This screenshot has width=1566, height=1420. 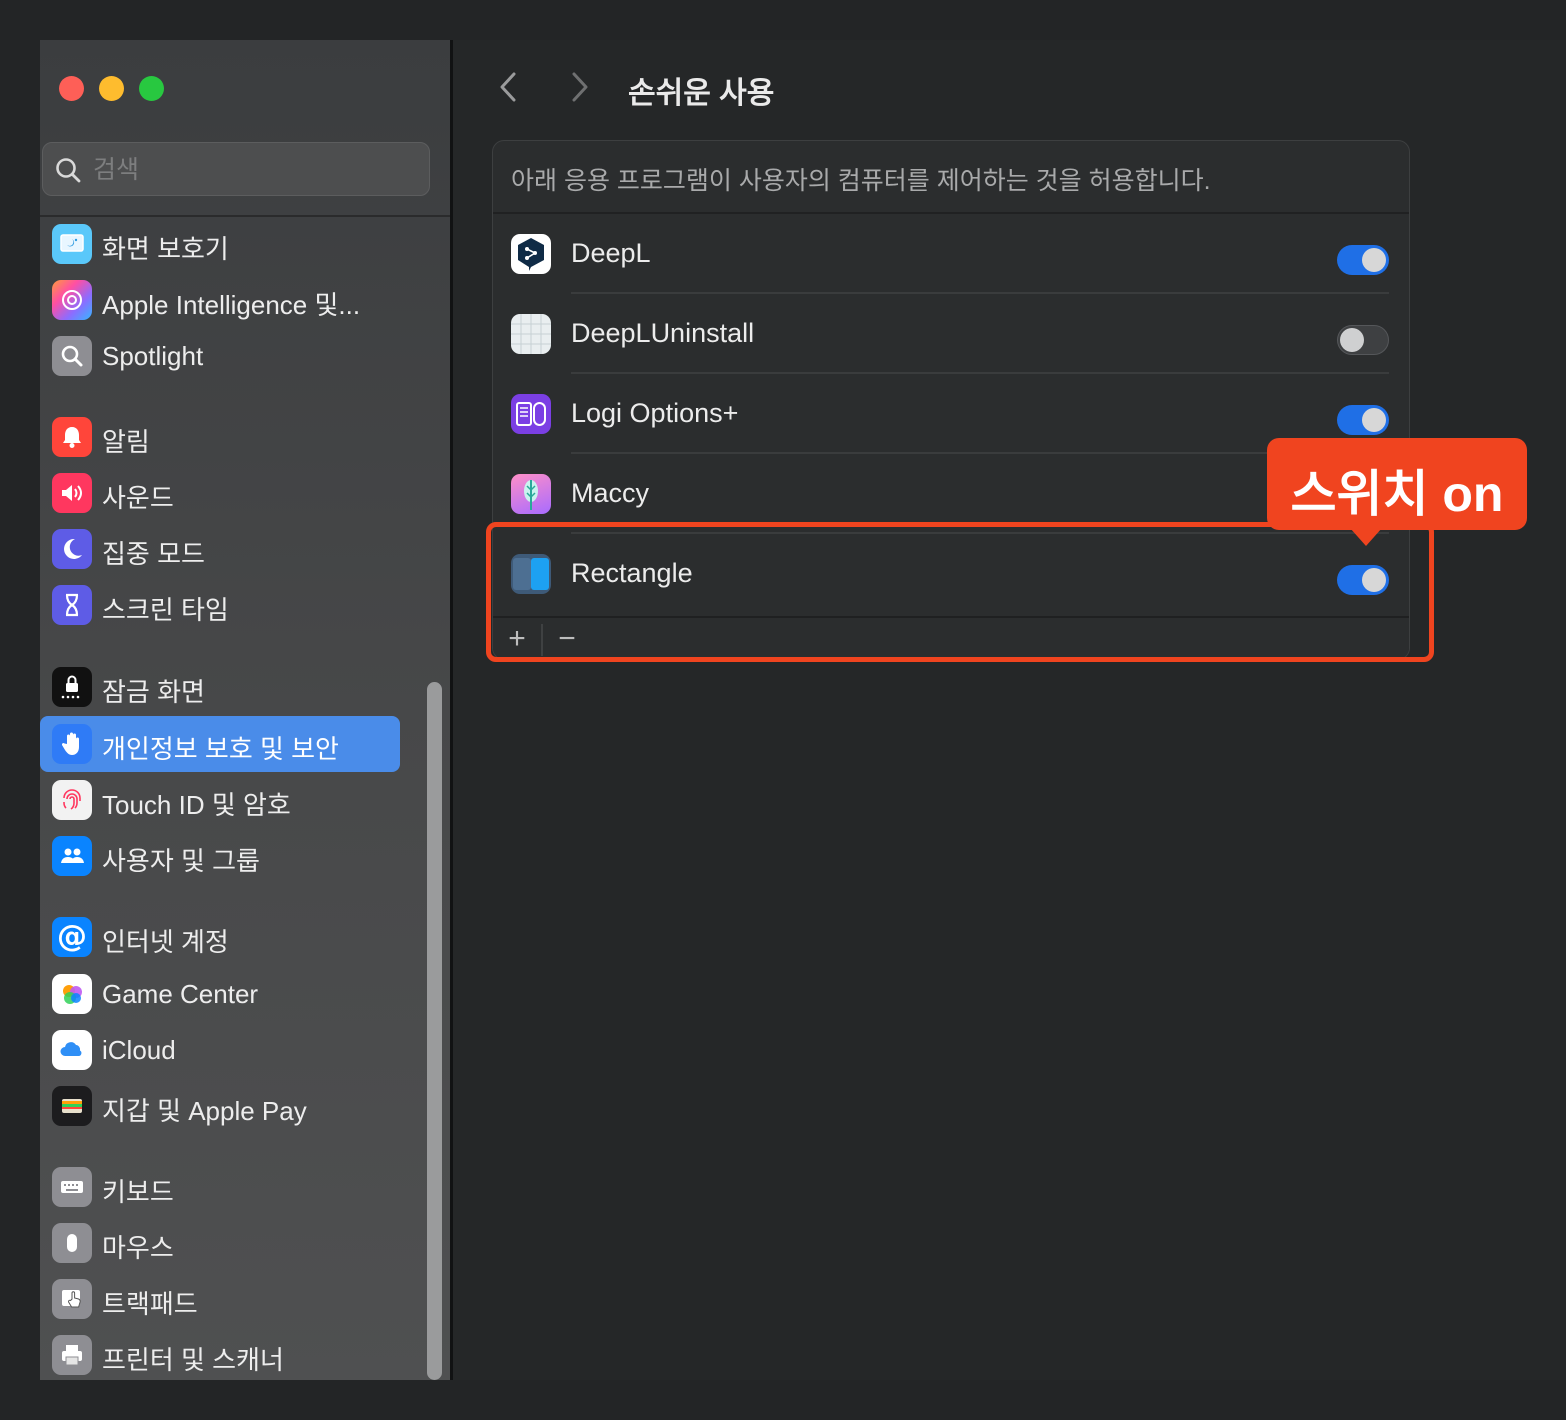 I want to click on close-window-button, so click(x=71, y=88).